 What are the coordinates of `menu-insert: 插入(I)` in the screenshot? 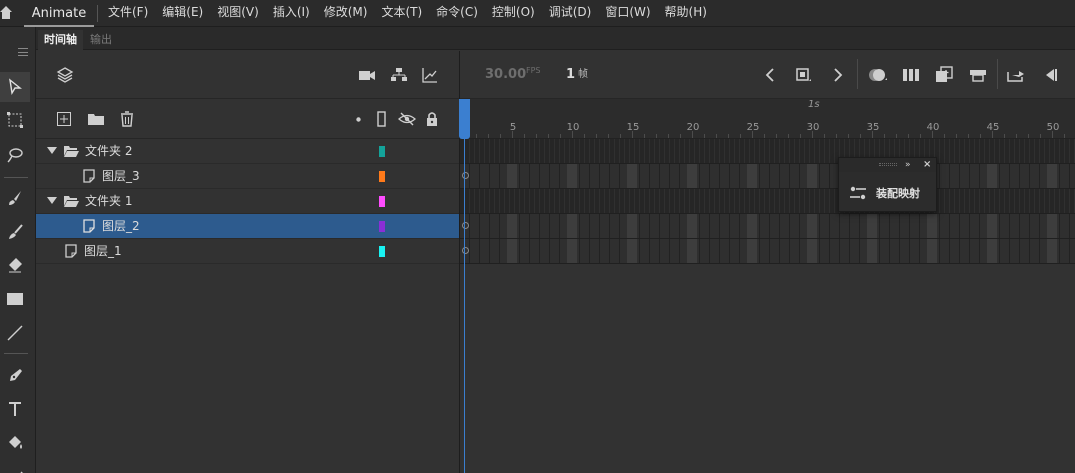 It's located at (291, 13).